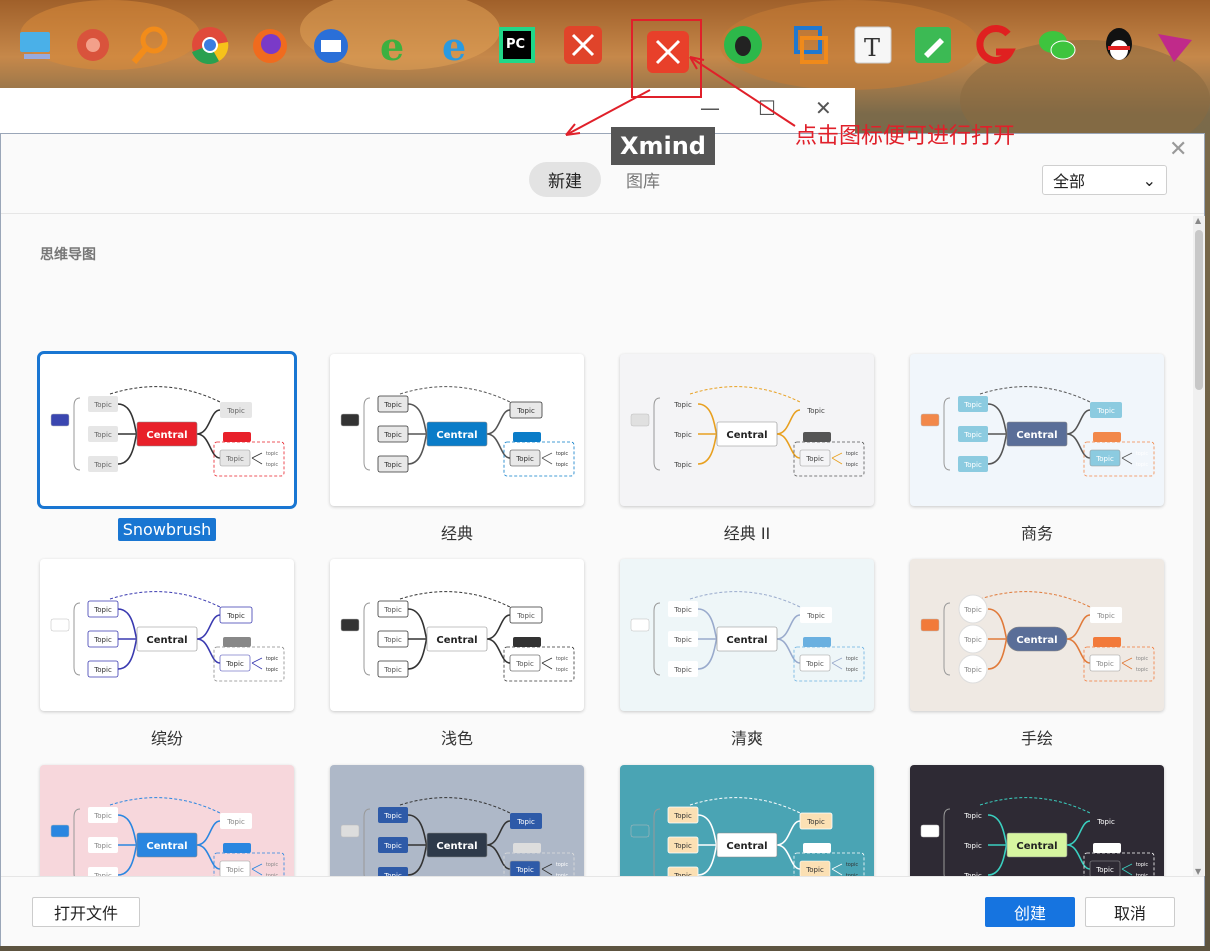 The image size is (1210, 951). I want to click on thunderbird-icon, so click(331, 45).